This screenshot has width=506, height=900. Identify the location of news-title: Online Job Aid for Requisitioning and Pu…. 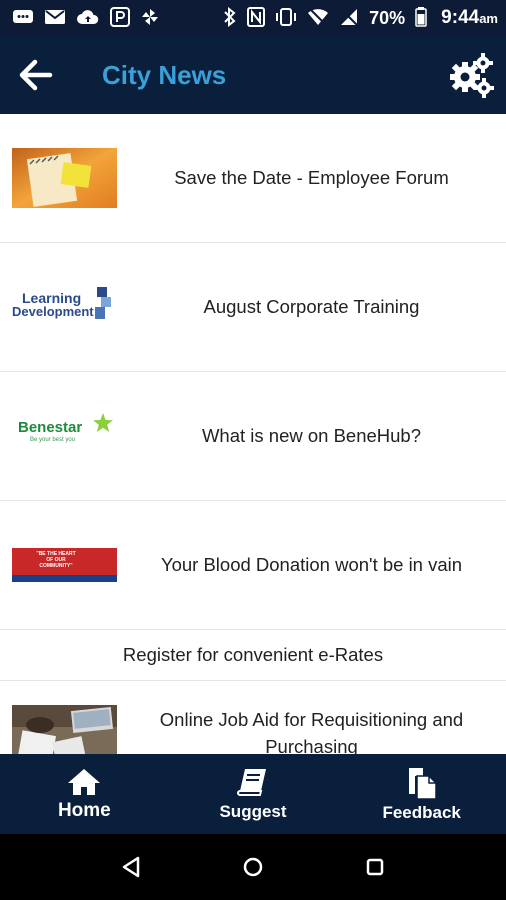
(311, 731).